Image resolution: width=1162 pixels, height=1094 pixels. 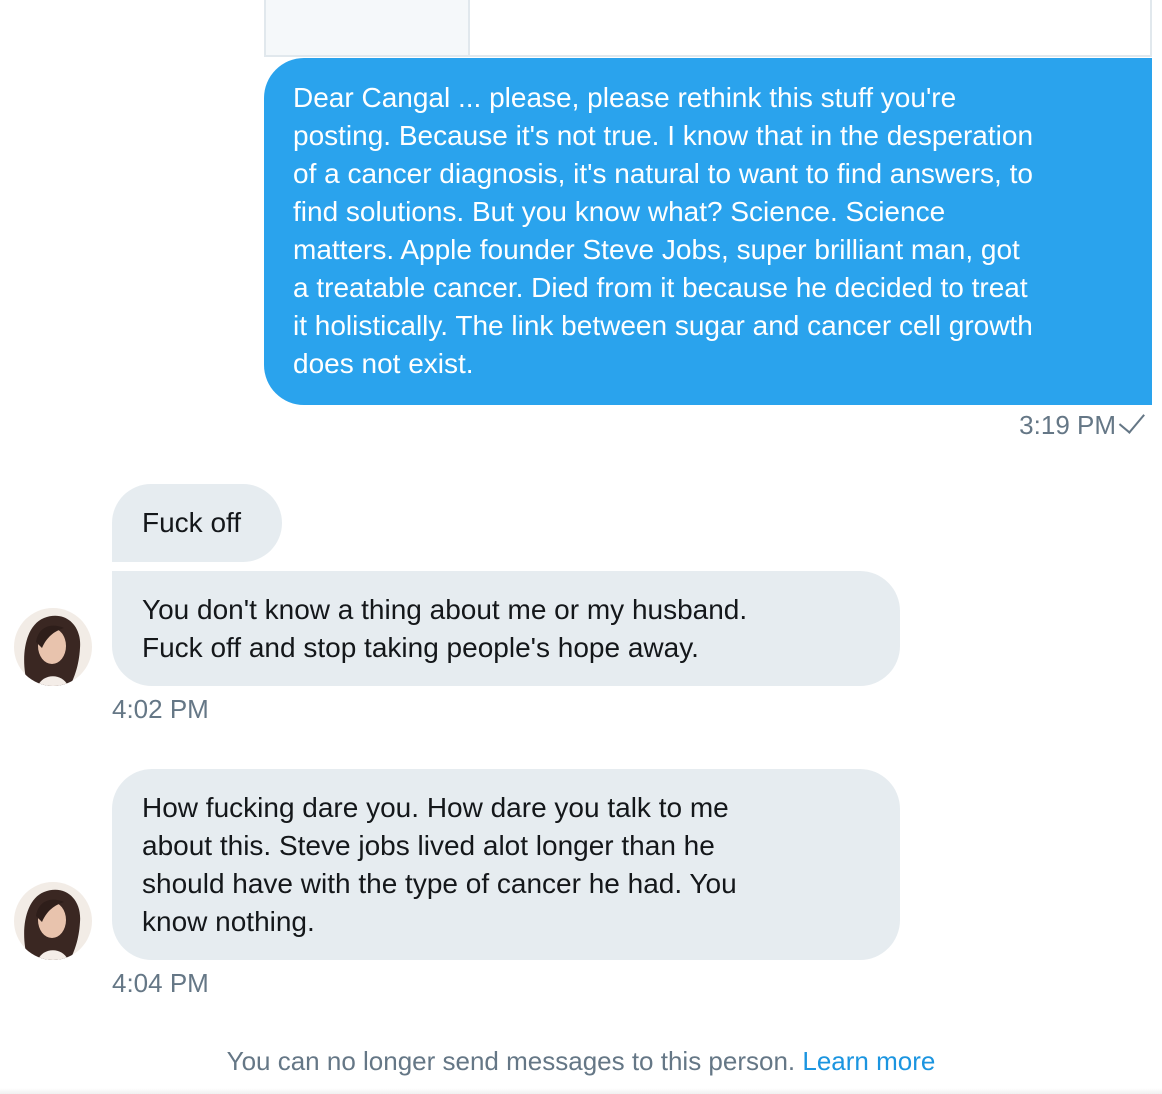 I want to click on sent-message-meta: 3:19 PM, so click(x=1082, y=423).